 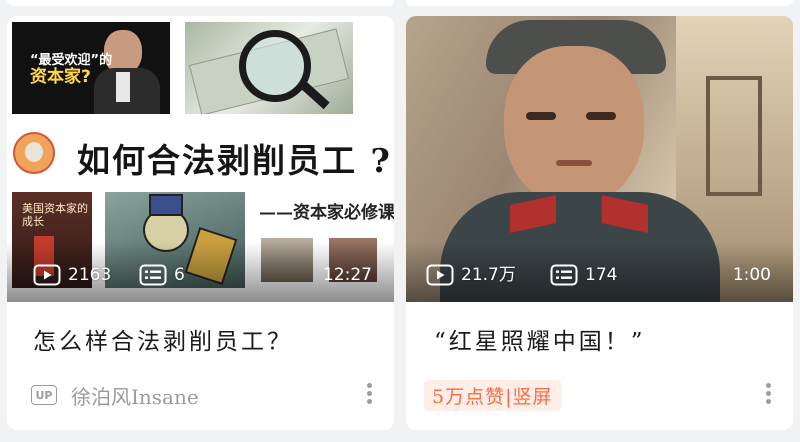 What do you see at coordinates (179, 275) in the screenshot?
I see `danmaku-count: 6` at bounding box center [179, 275].